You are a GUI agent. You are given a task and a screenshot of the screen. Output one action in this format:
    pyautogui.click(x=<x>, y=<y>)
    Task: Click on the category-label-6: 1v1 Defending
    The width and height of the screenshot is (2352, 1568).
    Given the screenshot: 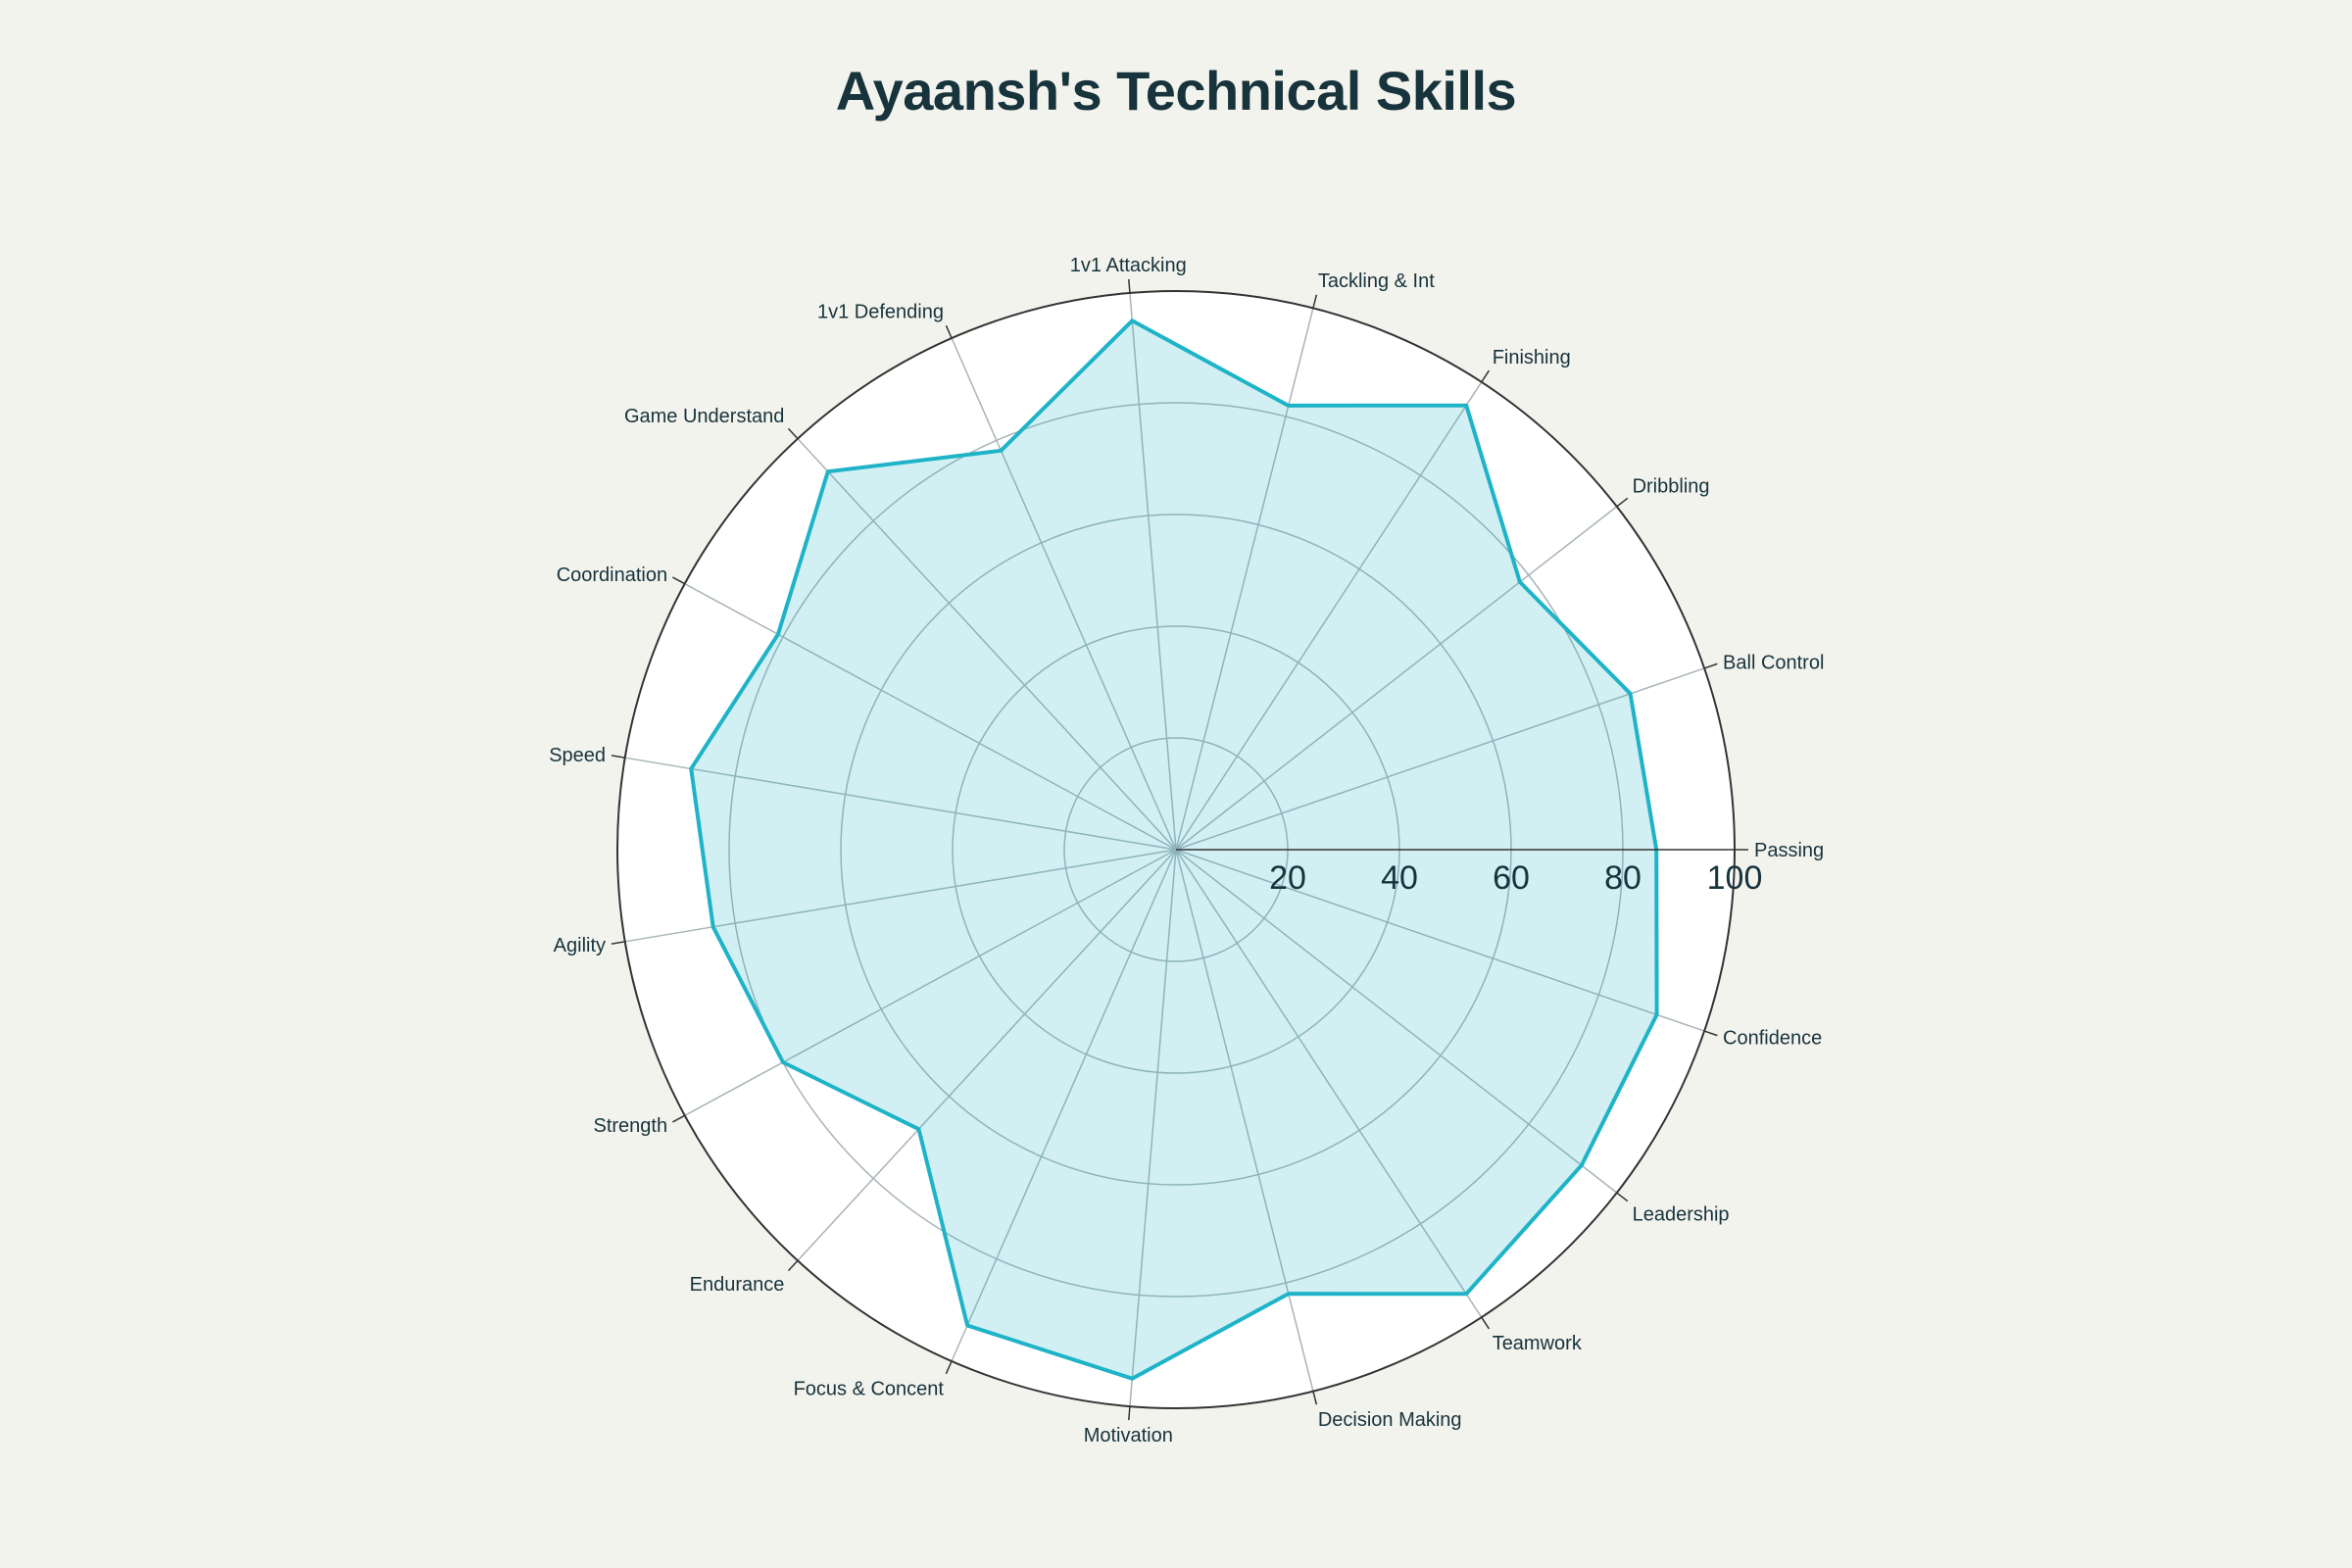 What is the action you would take?
    pyautogui.click(x=880, y=312)
    